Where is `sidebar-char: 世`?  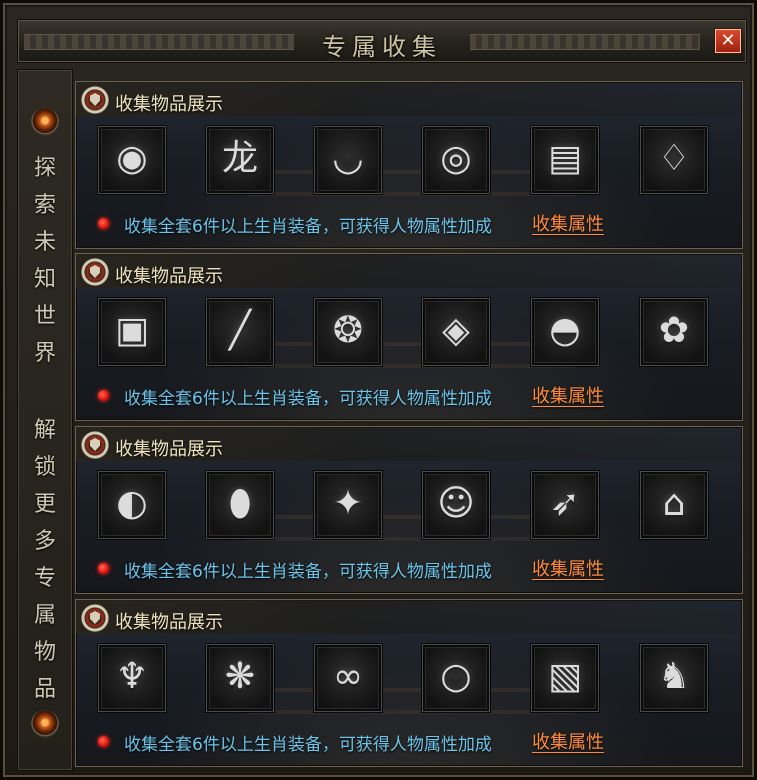
sidebar-char: 世 is located at coordinates (44, 316).